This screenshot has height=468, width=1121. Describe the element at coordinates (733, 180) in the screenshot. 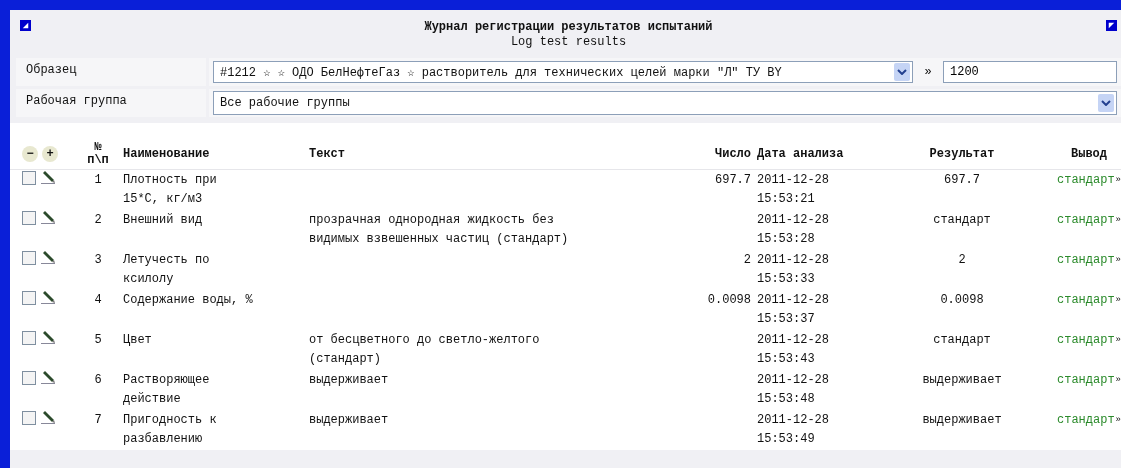

I see `number-value: 697.7` at that location.